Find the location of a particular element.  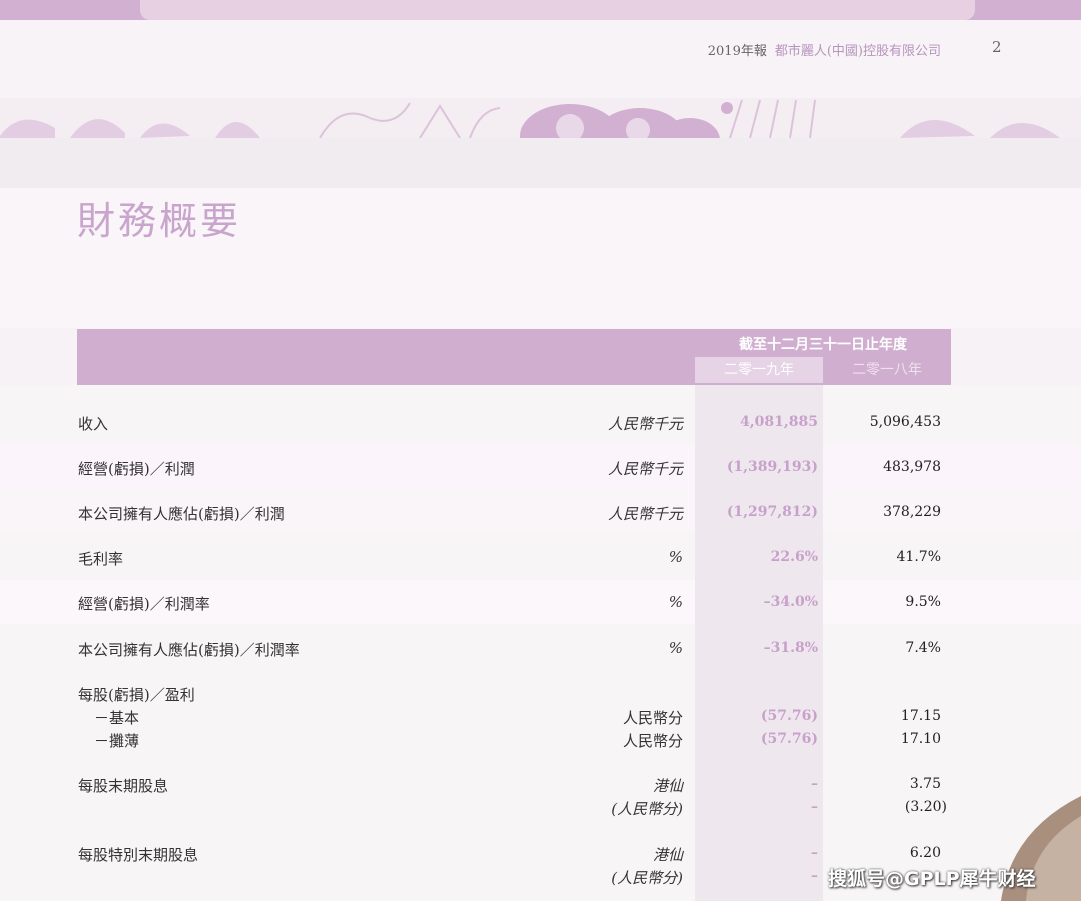

top-band is located at coordinates (540, 10).